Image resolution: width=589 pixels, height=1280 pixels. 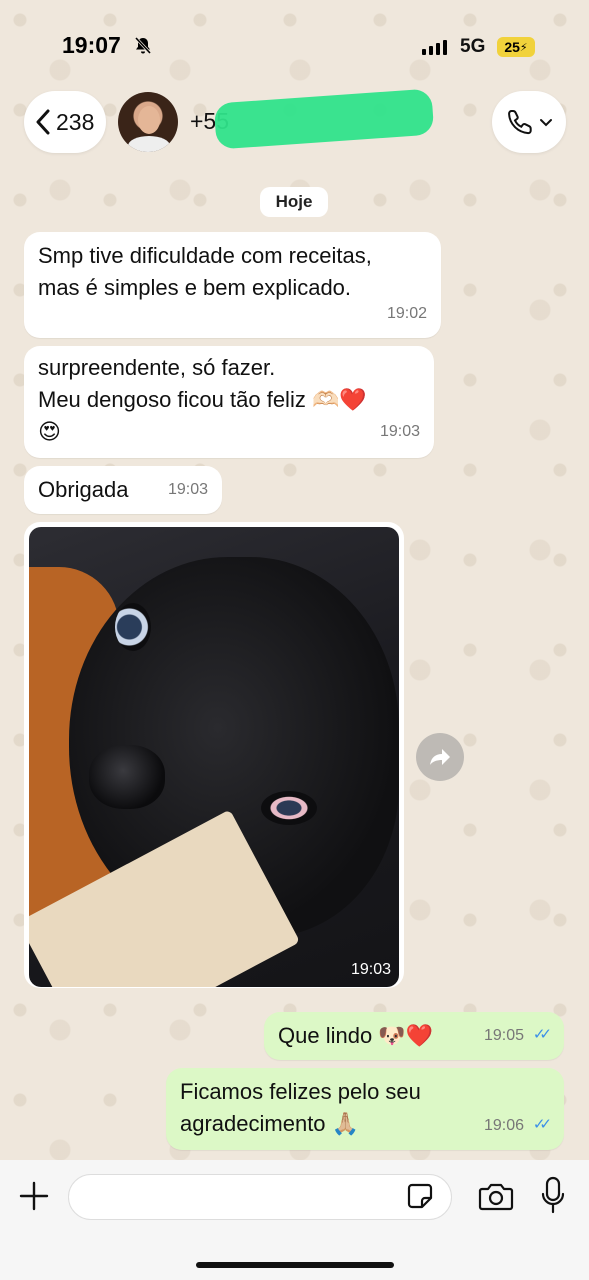 What do you see at coordinates (503, 1035) in the screenshot?
I see `message-time: 19:05` at bounding box center [503, 1035].